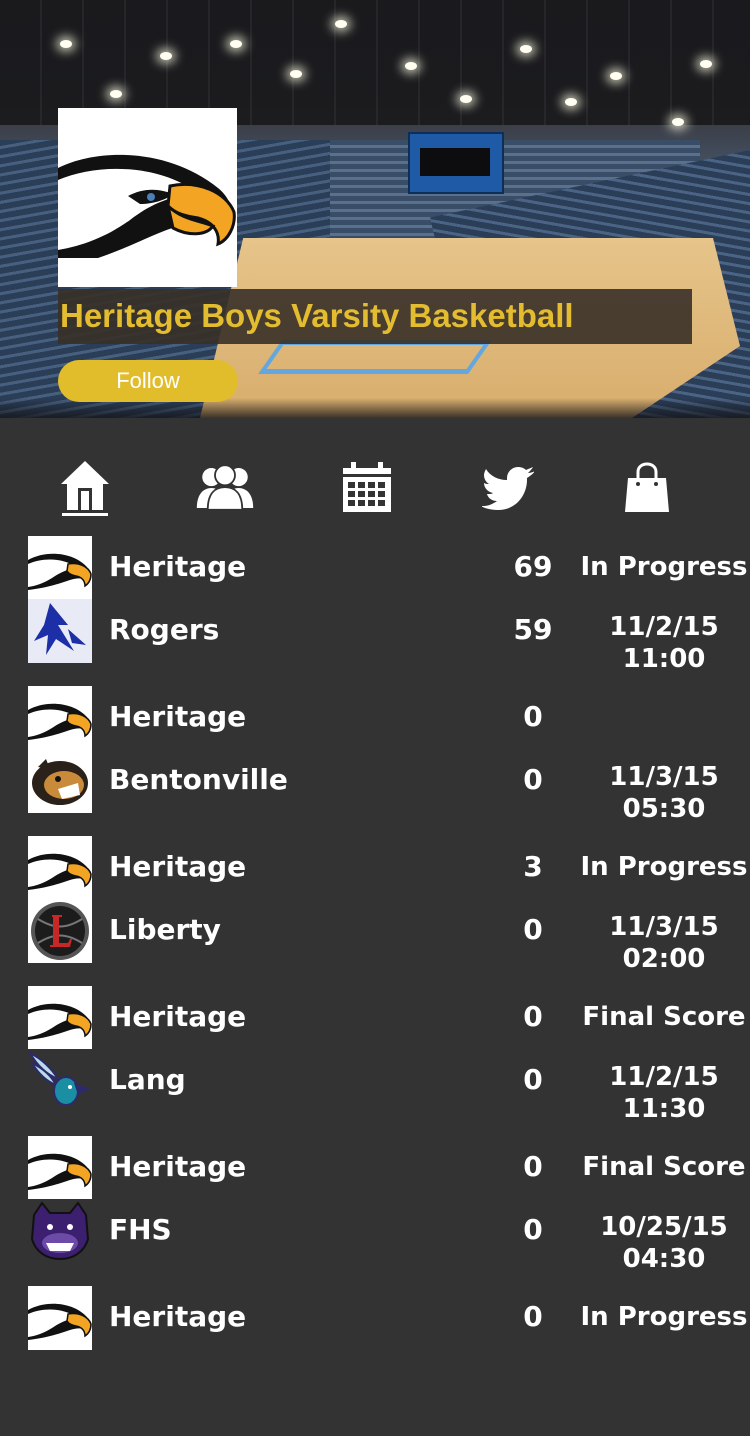 Image resolution: width=750 pixels, height=1436 pixels. What do you see at coordinates (59, 1078) in the screenshot?
I see `hornet-logo-icon` at bounding box center [59, 1078].